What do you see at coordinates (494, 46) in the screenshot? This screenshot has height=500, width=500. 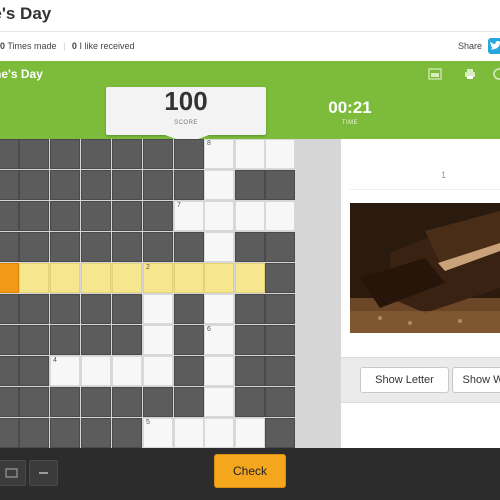 I see `twitter-share-icon` at bounding box center [494, 46].